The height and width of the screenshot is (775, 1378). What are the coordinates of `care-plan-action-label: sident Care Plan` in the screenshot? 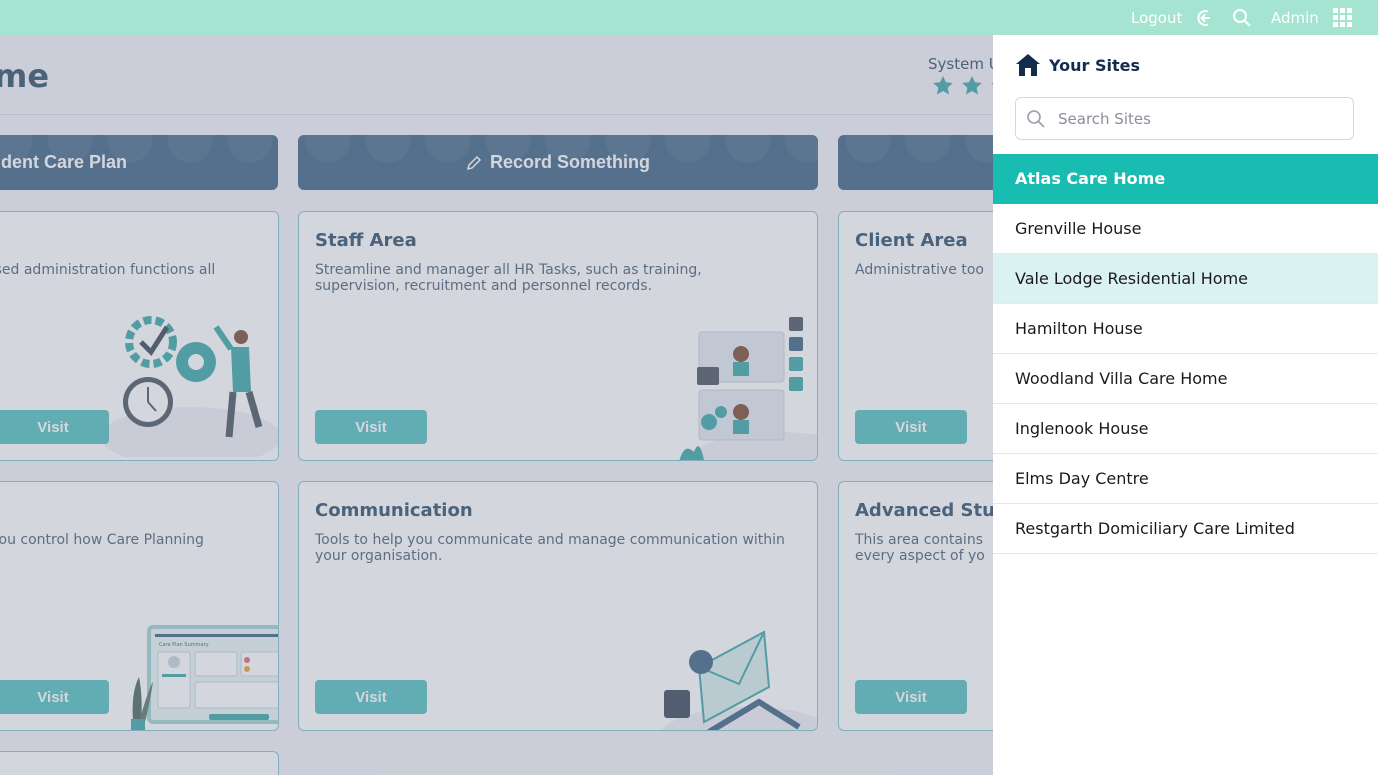 It's located at (64, 162).